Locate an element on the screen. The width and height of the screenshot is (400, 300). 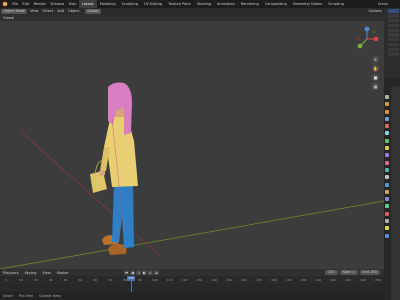
scene-selector: Scene is located at coordinates (383, 4).